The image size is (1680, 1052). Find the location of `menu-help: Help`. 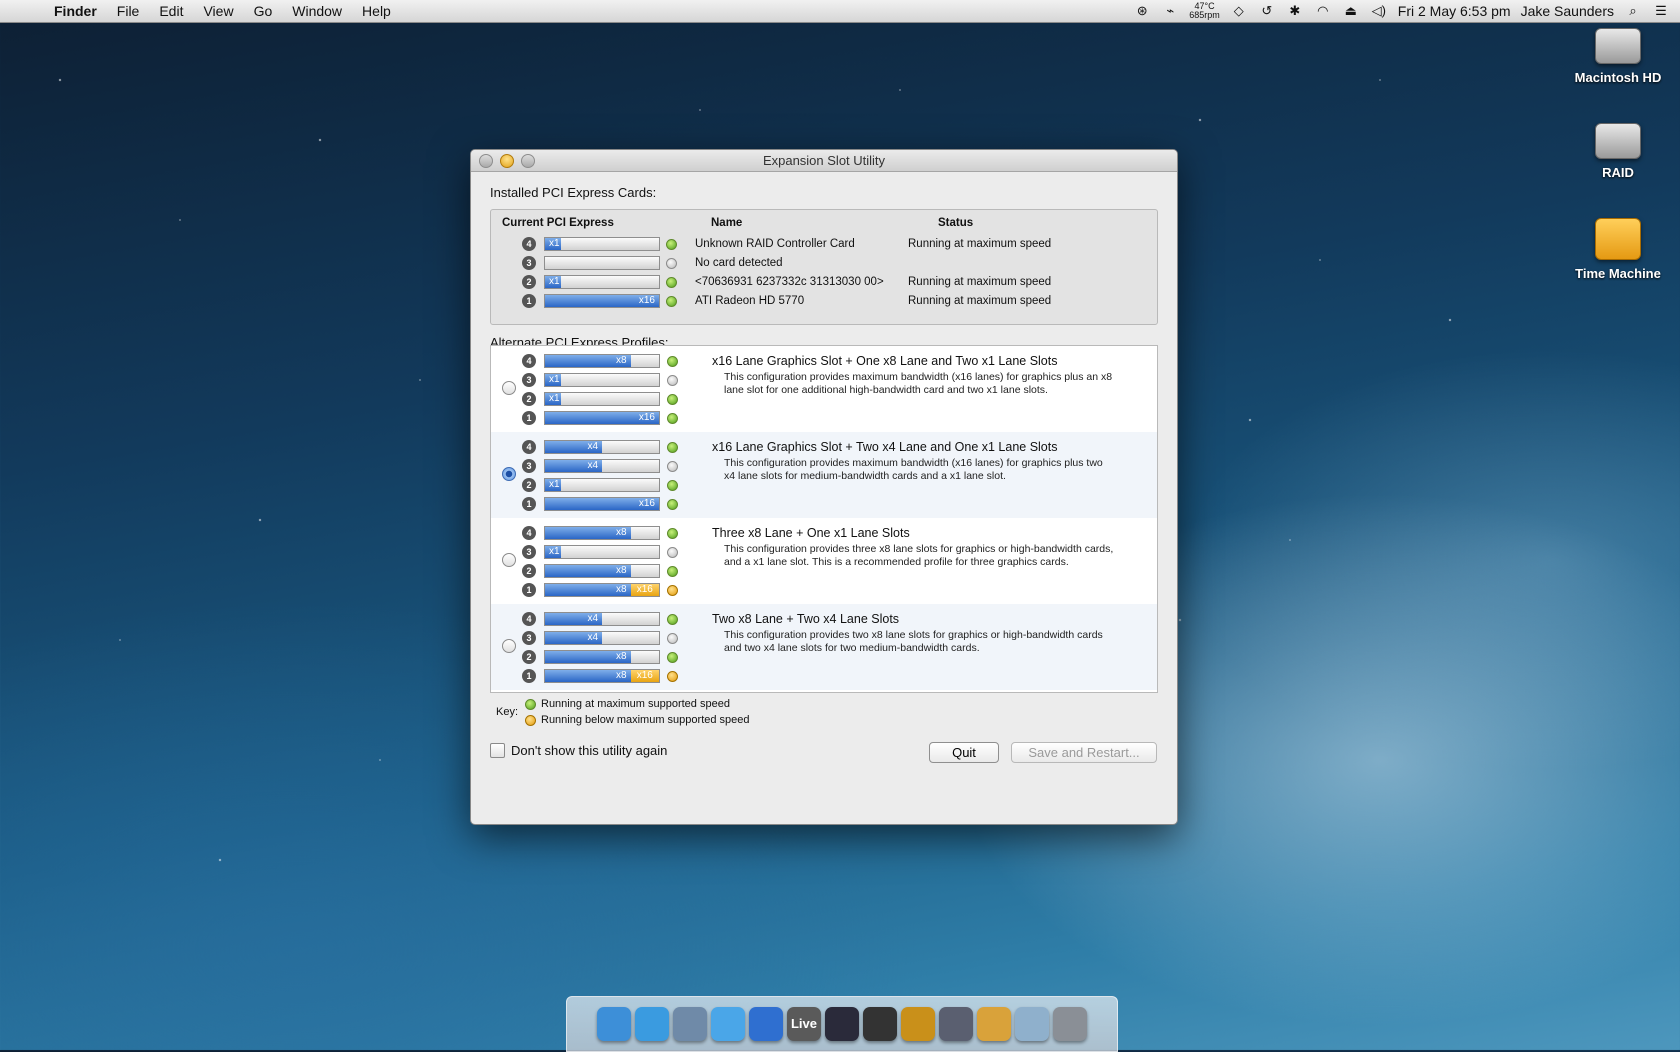

menu-help: Help is located at coordinates (376, 11).